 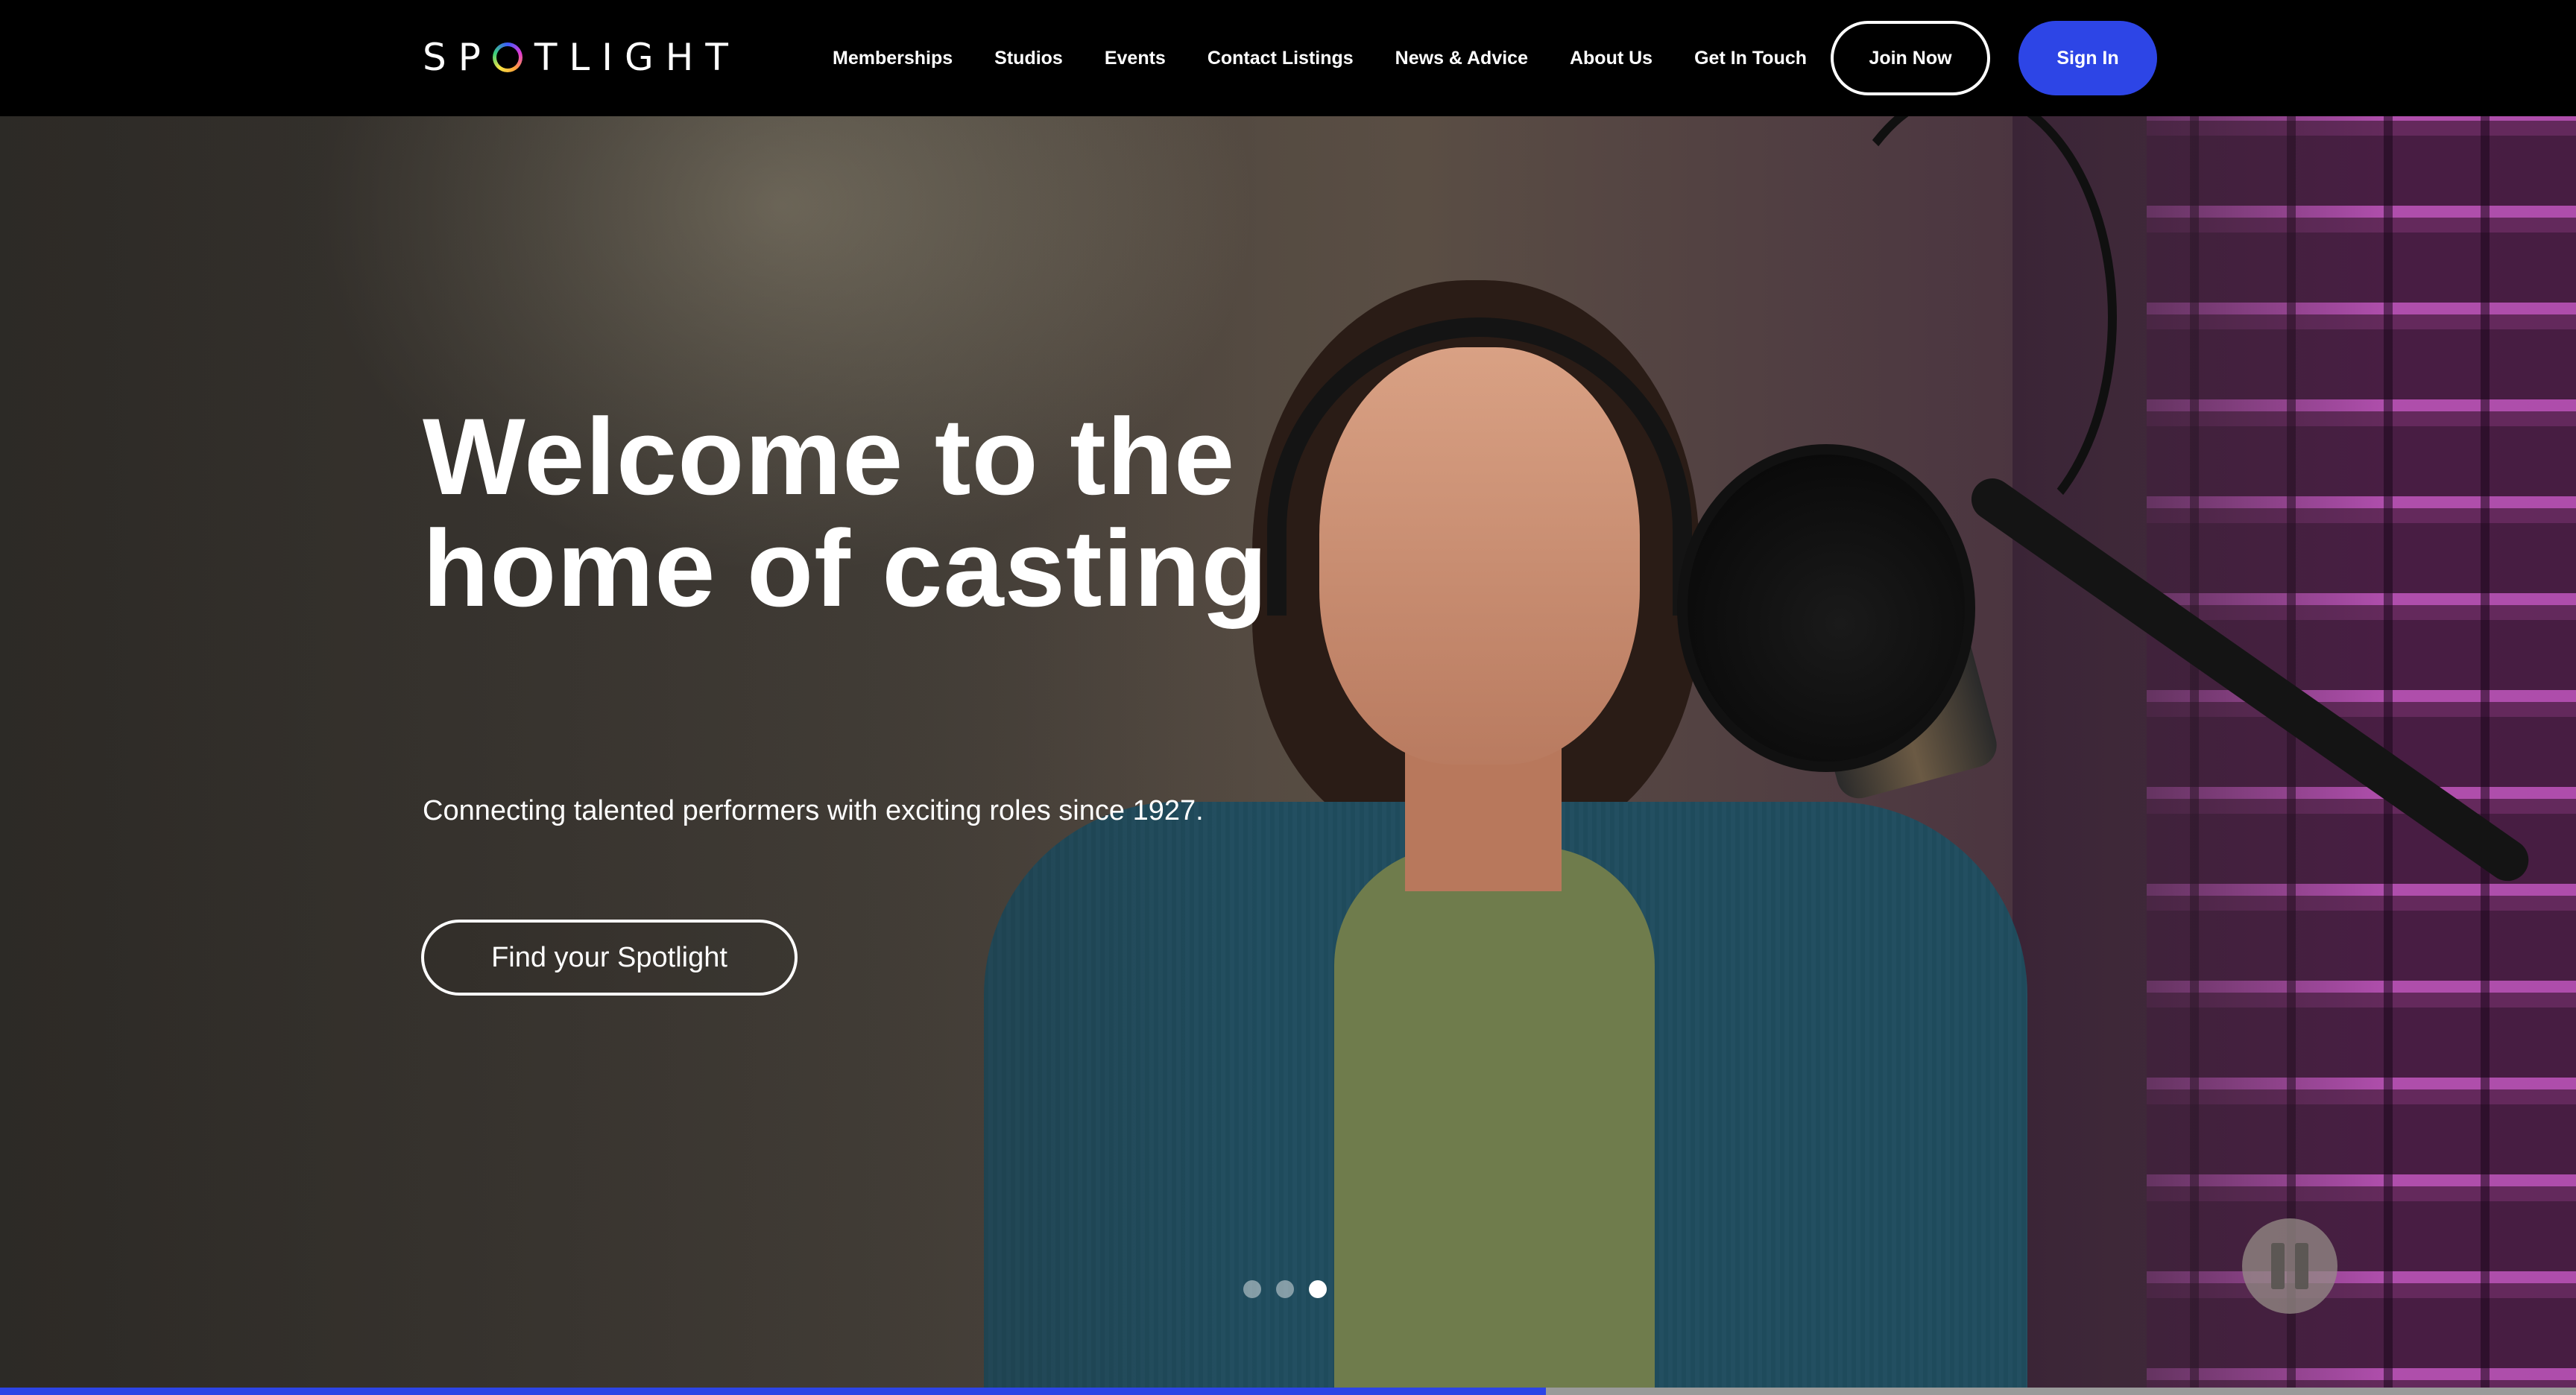 I want to click on sign-in-button: Sign In, so click(x=2087, y=58).